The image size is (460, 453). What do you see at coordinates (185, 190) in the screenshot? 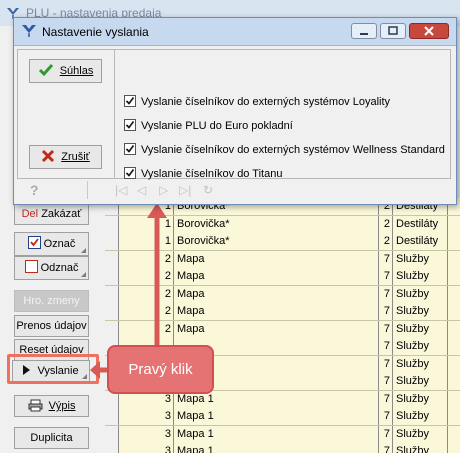
I see `last-record-icon: ▷|` at bounding box center [185, 190].